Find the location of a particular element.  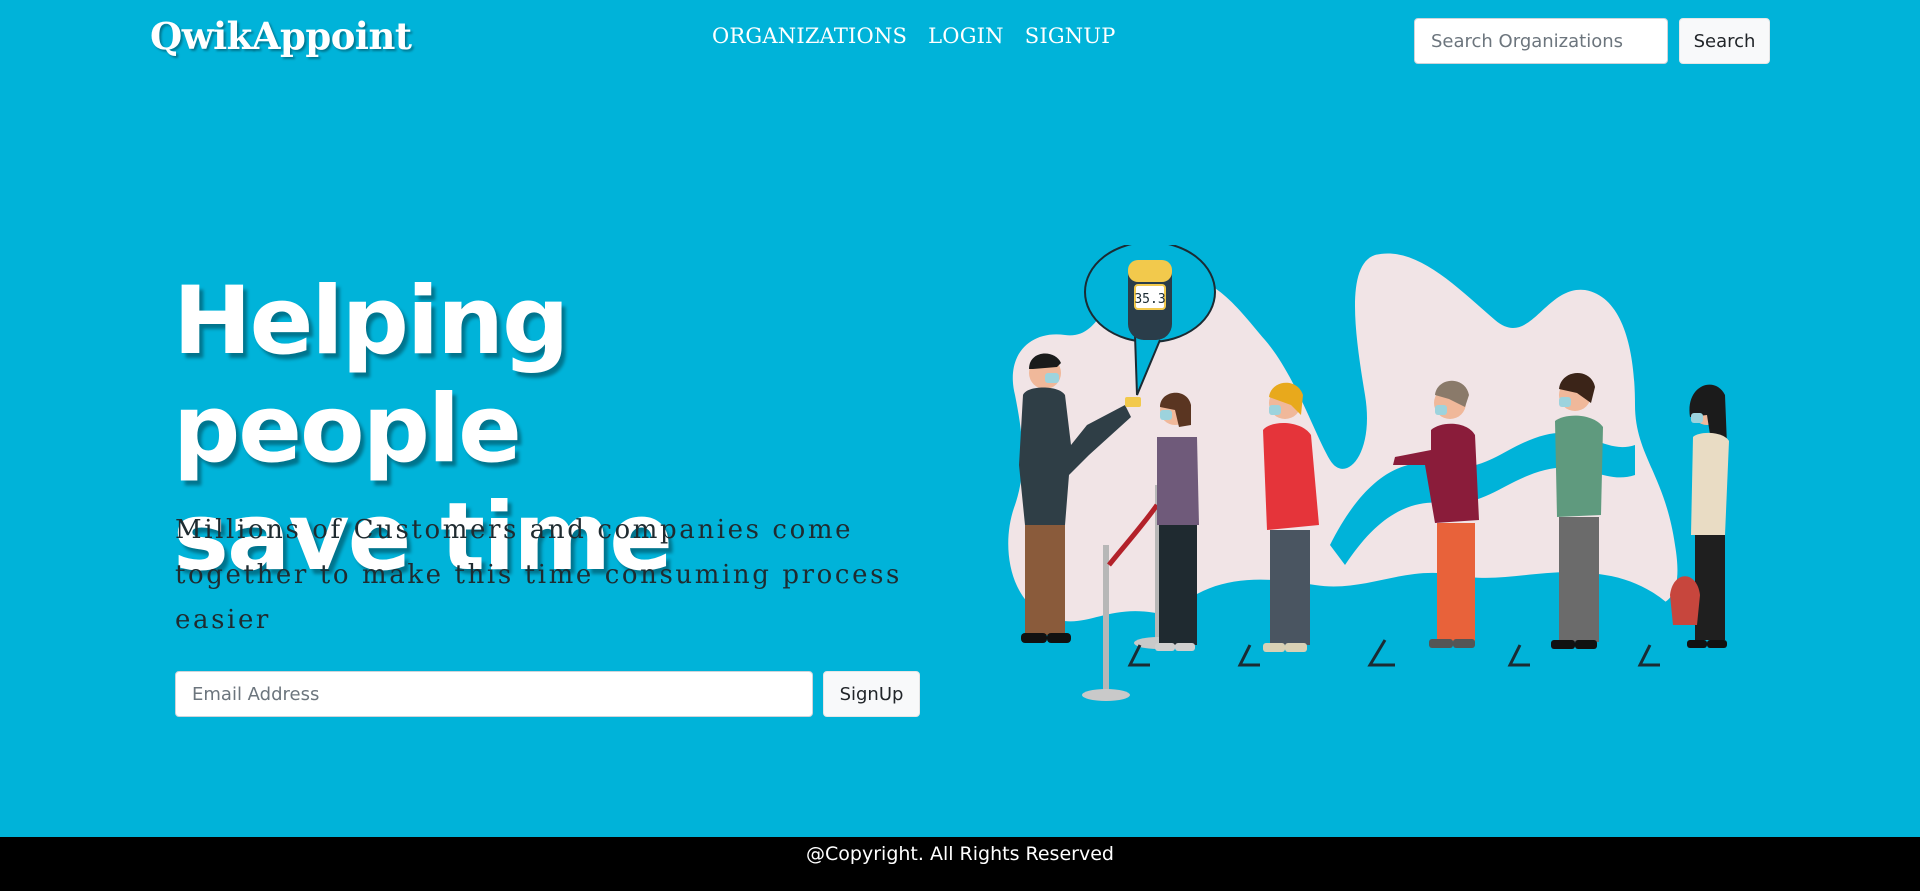

search-button: Search is located at coordinates (1724, 41).